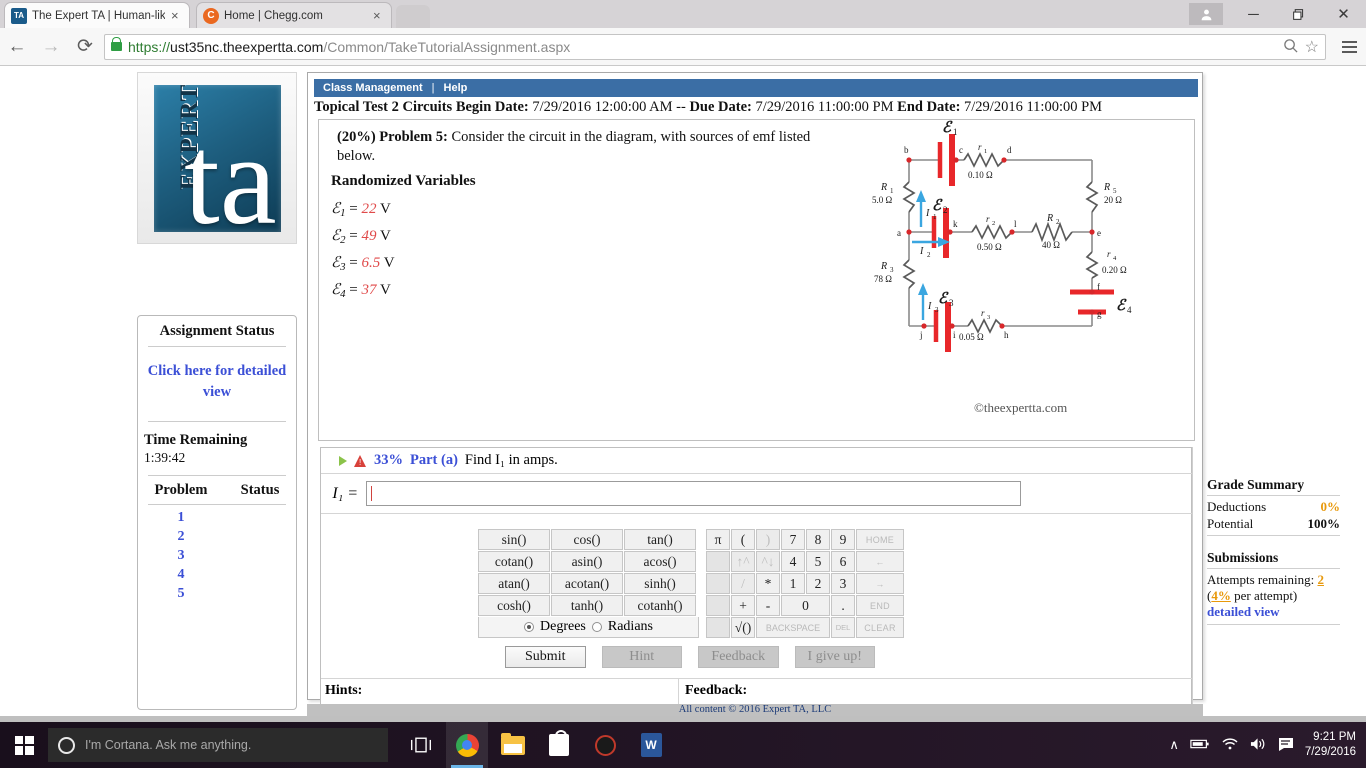 The height and width of the screenshot is (768, 1366). Describe the element at coordinates (587, 605) in the screenshot. I see `key-tanh: tanh()` at that location.